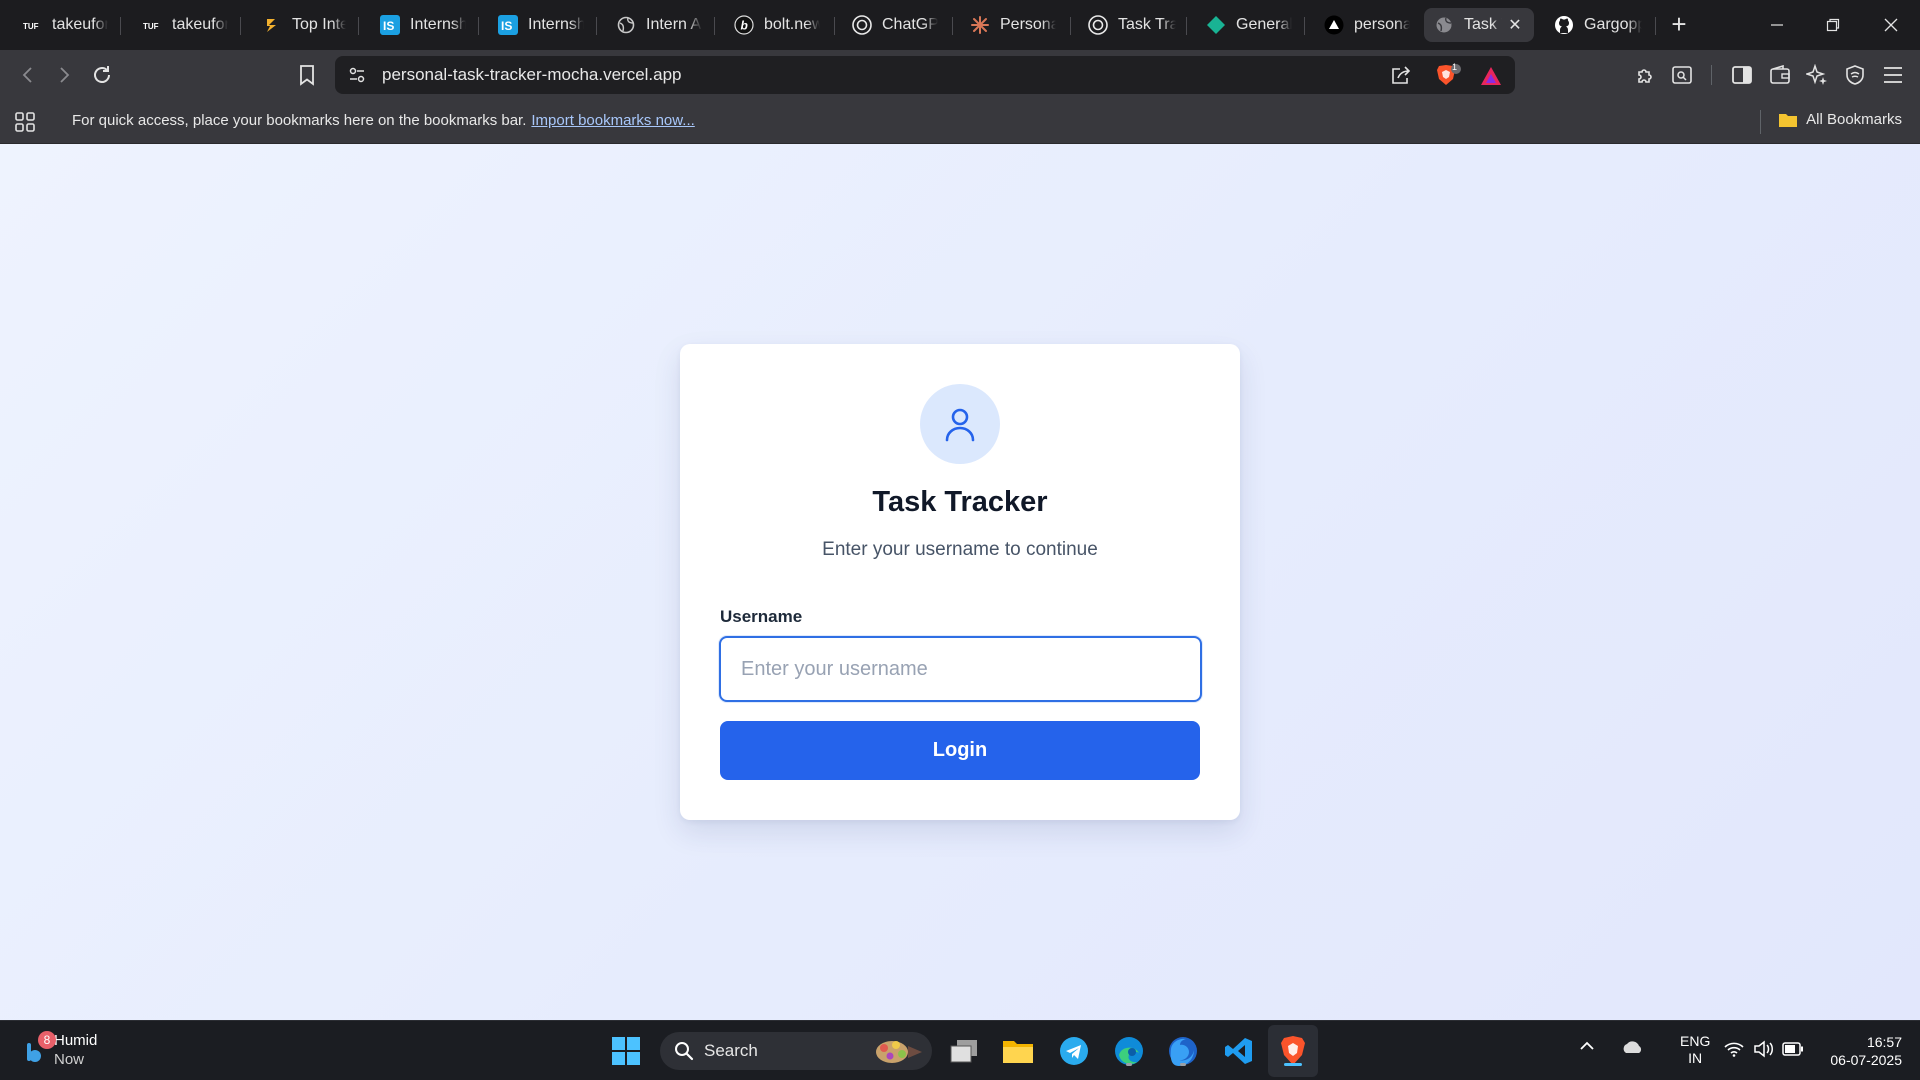  Describe the element at coordinates (1893, 75) in the screenshot. I see `menu-icon` at that location.